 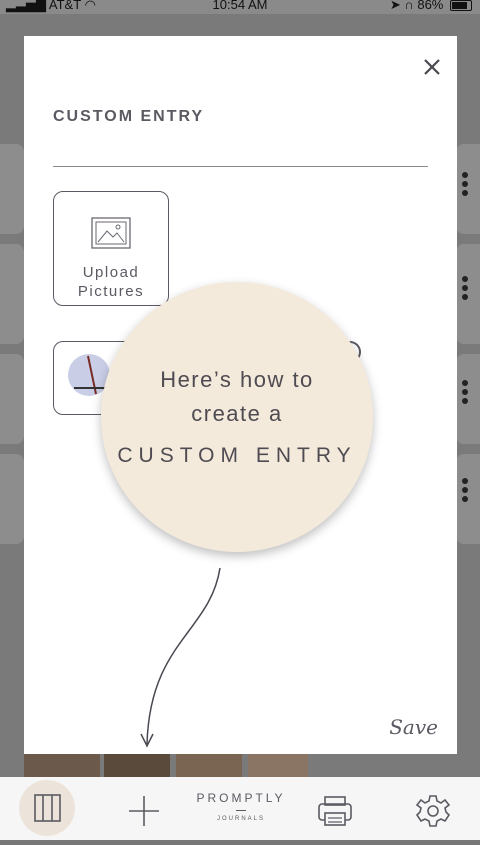 I want to click on tab-settings, so click(x=433, y=808).